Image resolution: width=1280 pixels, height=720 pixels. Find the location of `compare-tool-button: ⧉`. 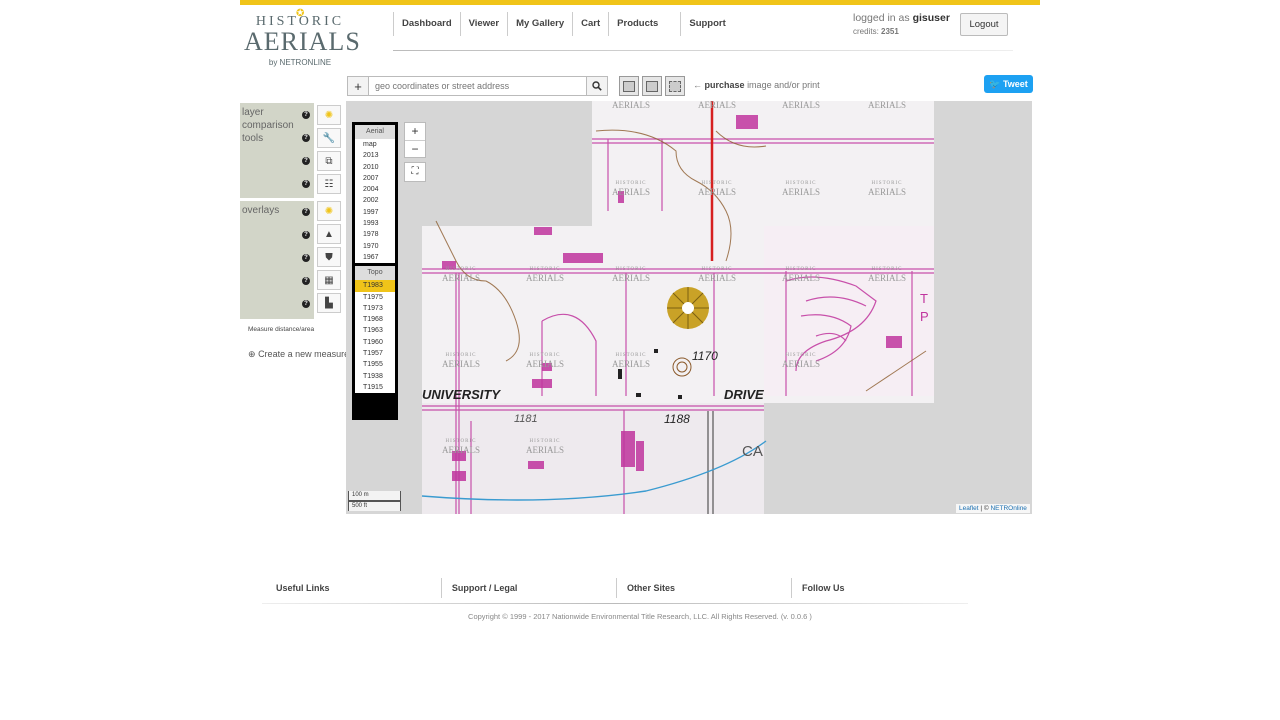

compare-tool-button: ⧉ is located at coordinates (329, 161).